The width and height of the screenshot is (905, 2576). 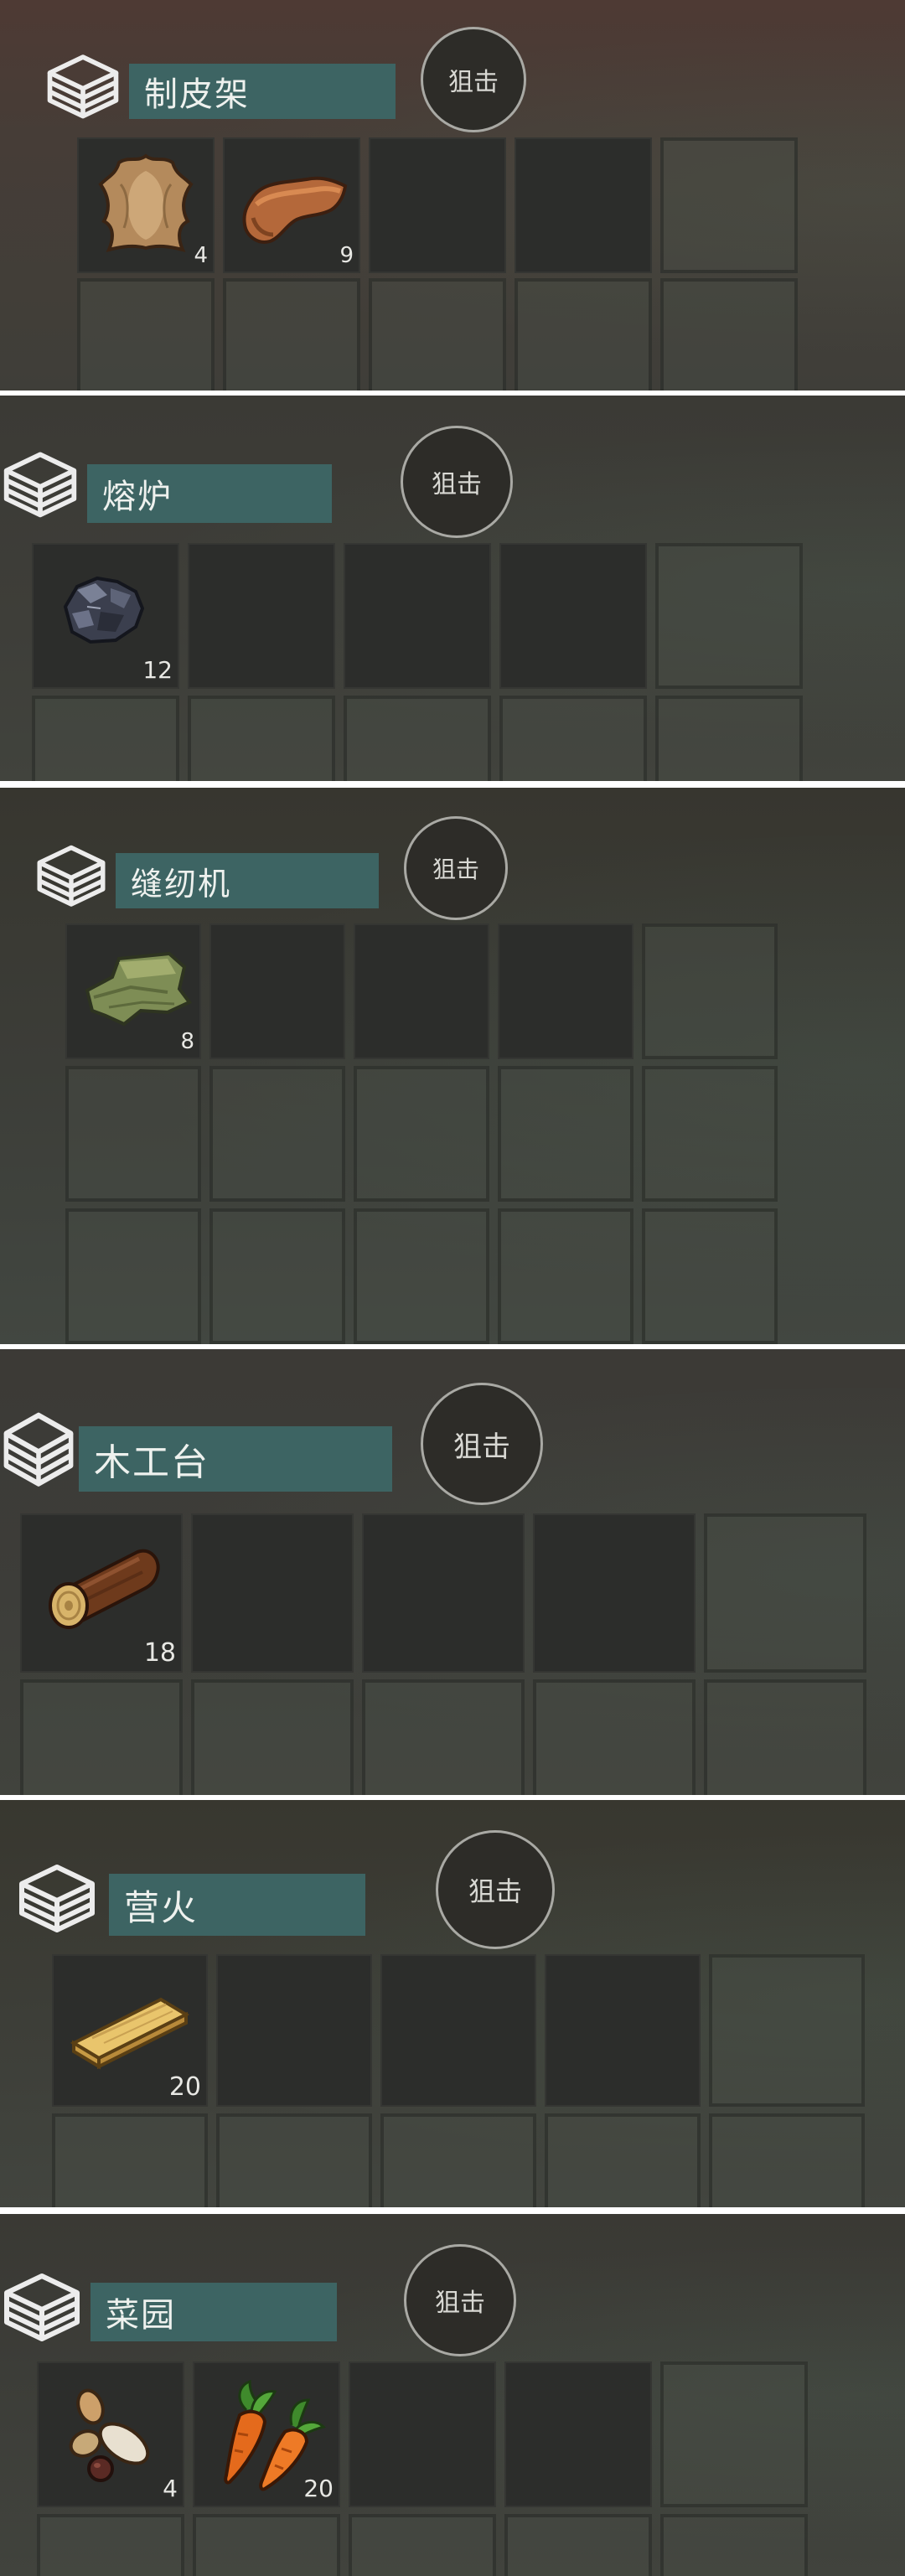 What do you see at coordinates (201, 255) in the screenshot?
I see `item-count: 4` at bounding box center [201, 255].